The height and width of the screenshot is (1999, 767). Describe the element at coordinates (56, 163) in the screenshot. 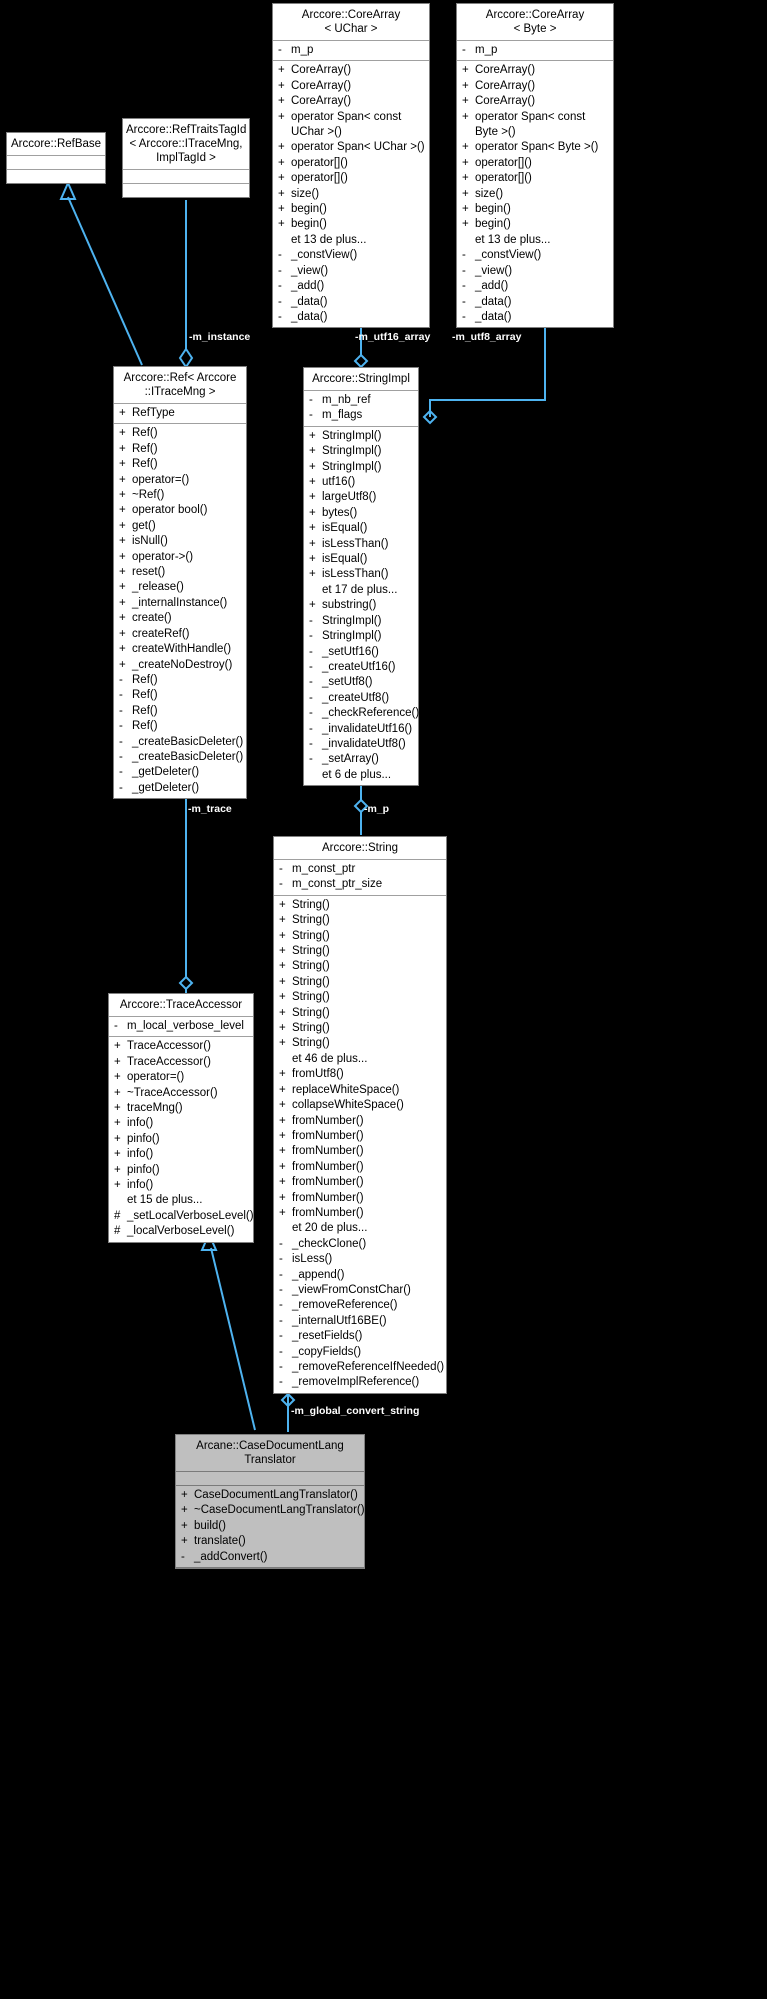

I see `attributes-section` at that location.